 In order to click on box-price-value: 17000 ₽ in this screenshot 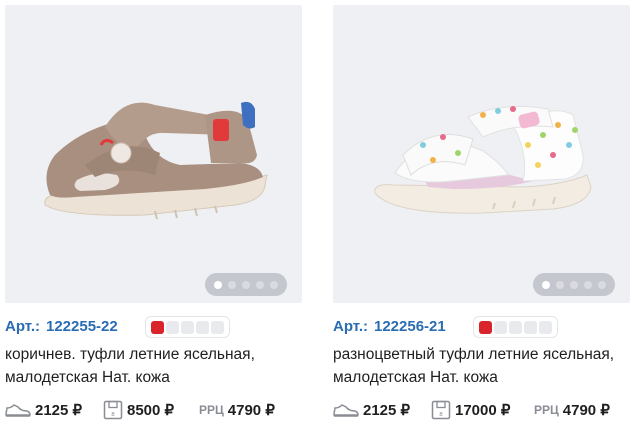, I will do `click(483, 410)`.